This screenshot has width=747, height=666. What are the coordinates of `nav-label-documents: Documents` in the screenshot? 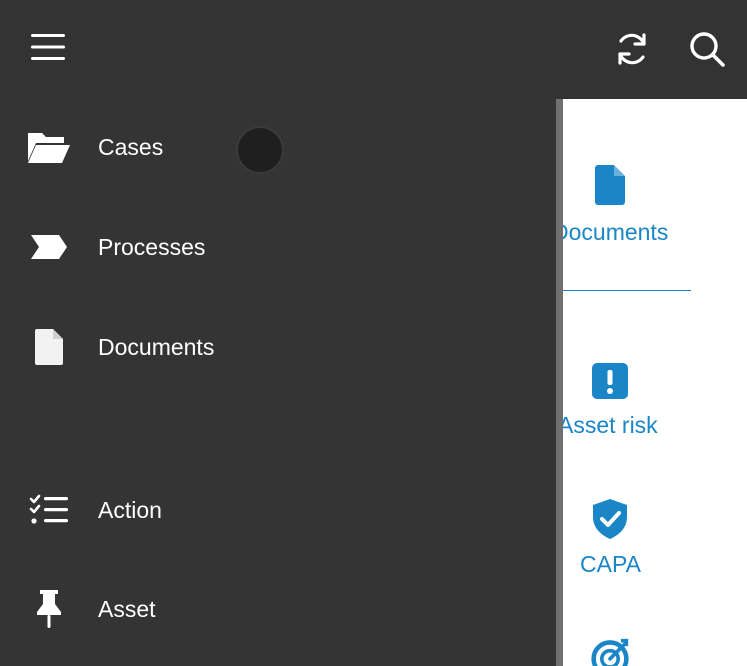 It's located at (156, 346).